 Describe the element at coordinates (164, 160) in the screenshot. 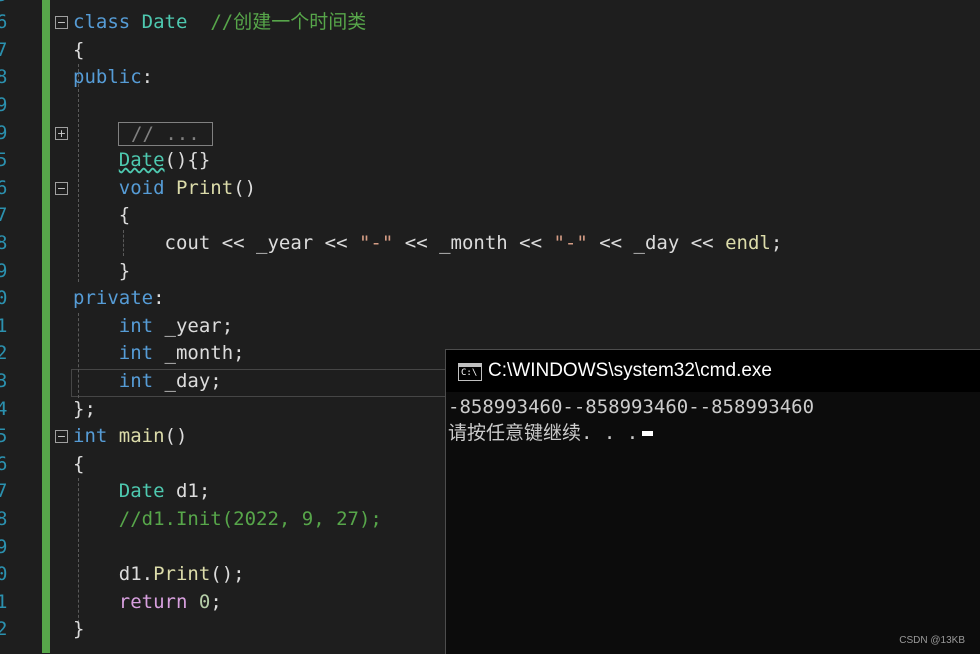

I see `code-line: Date(){}` at that location.